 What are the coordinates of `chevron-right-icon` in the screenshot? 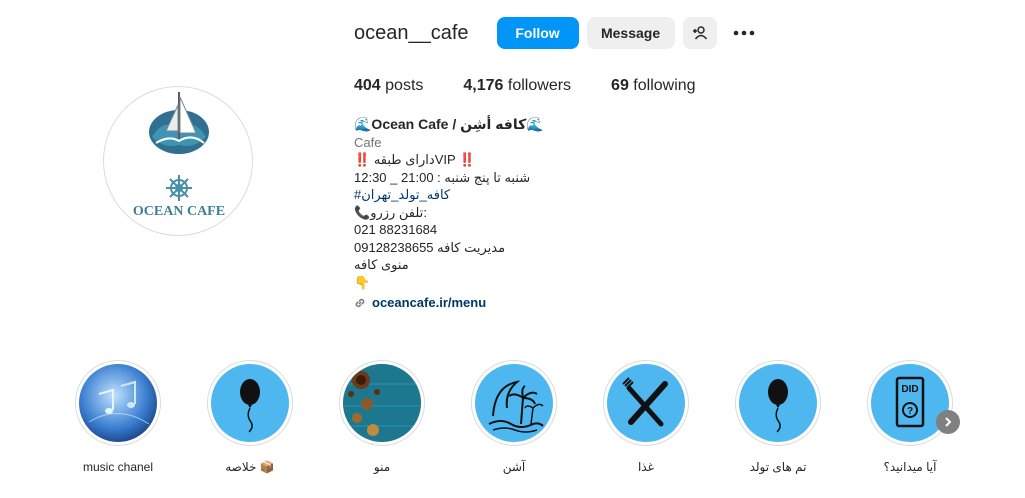 It's located at (948, 422).